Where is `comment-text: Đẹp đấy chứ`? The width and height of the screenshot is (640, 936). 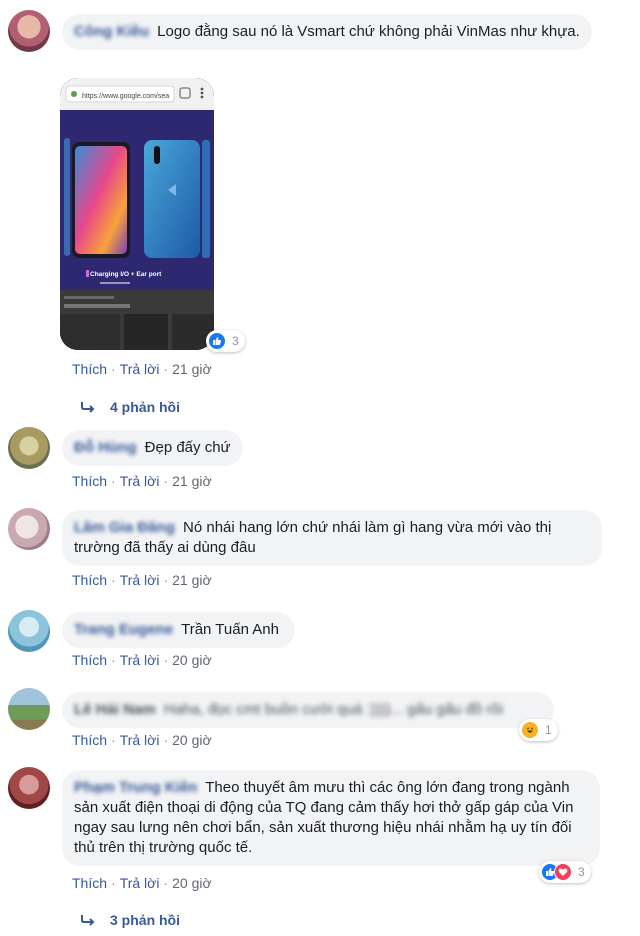
comment-text: Đẹp đấy chứ is located at coordinates (187, 447).